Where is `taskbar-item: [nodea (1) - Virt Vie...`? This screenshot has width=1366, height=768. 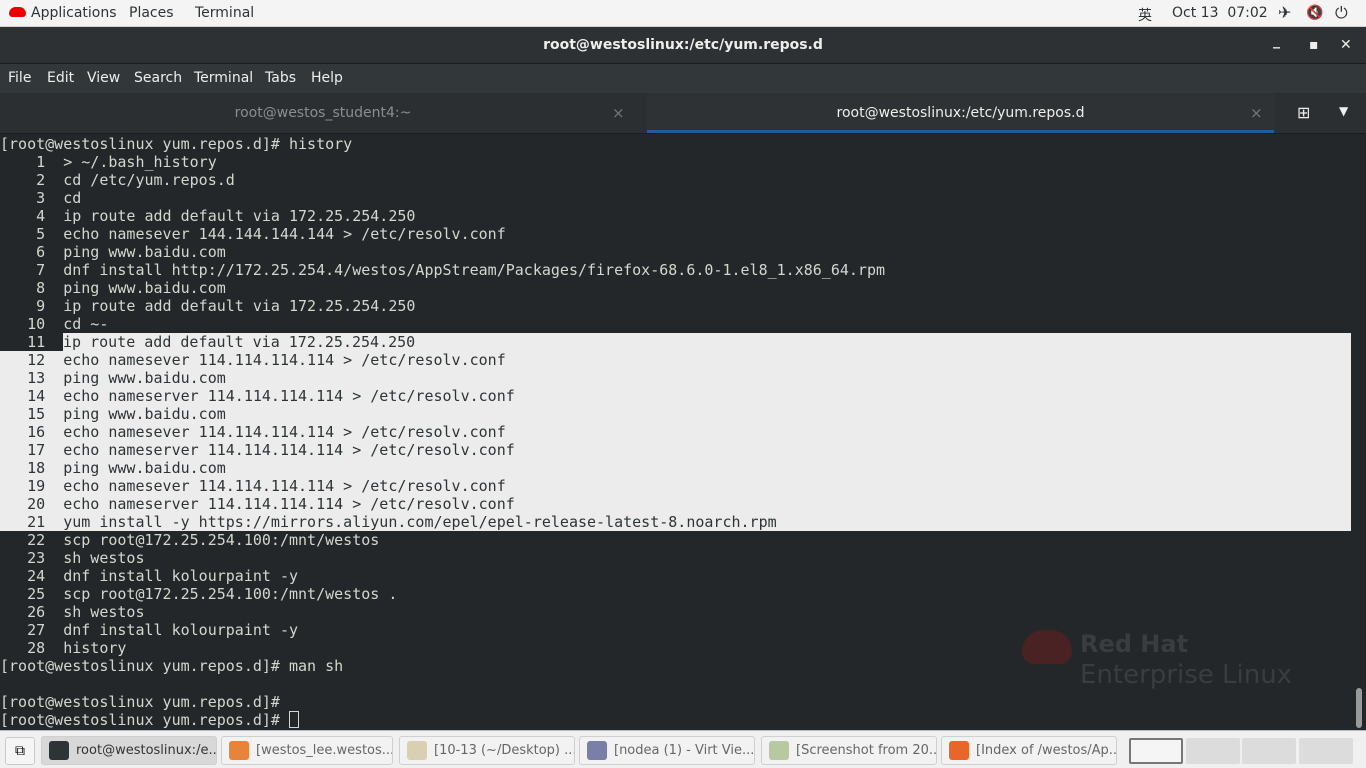
taskbar-item: [nodea (1) - Virt Vie... is located at coordinates (667, 750).